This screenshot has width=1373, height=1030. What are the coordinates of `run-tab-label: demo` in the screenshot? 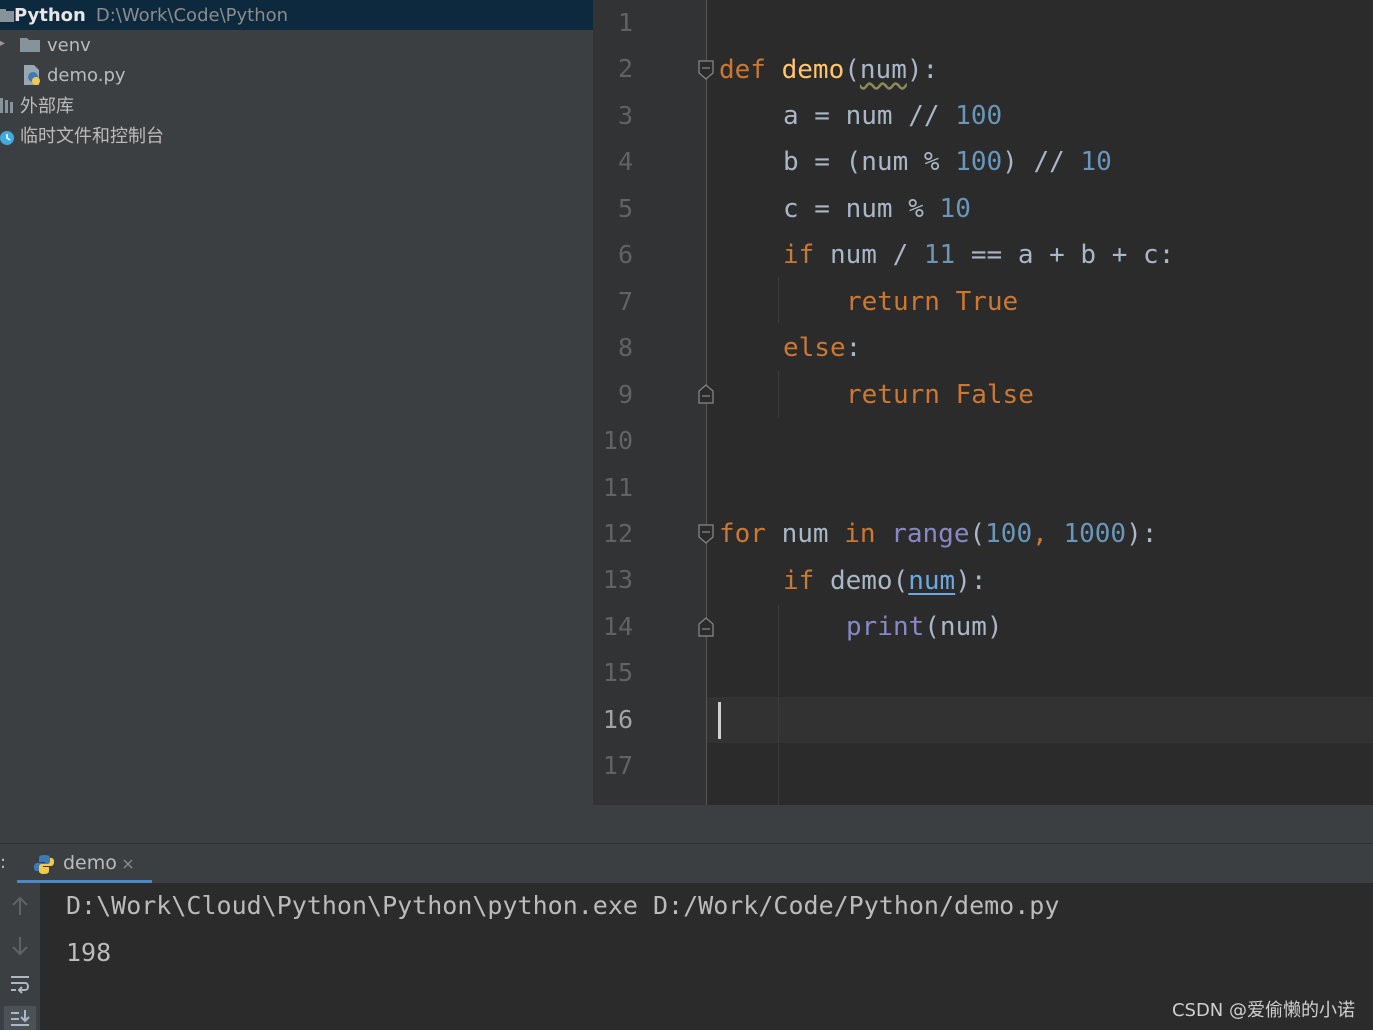 It's located at (90, 863).